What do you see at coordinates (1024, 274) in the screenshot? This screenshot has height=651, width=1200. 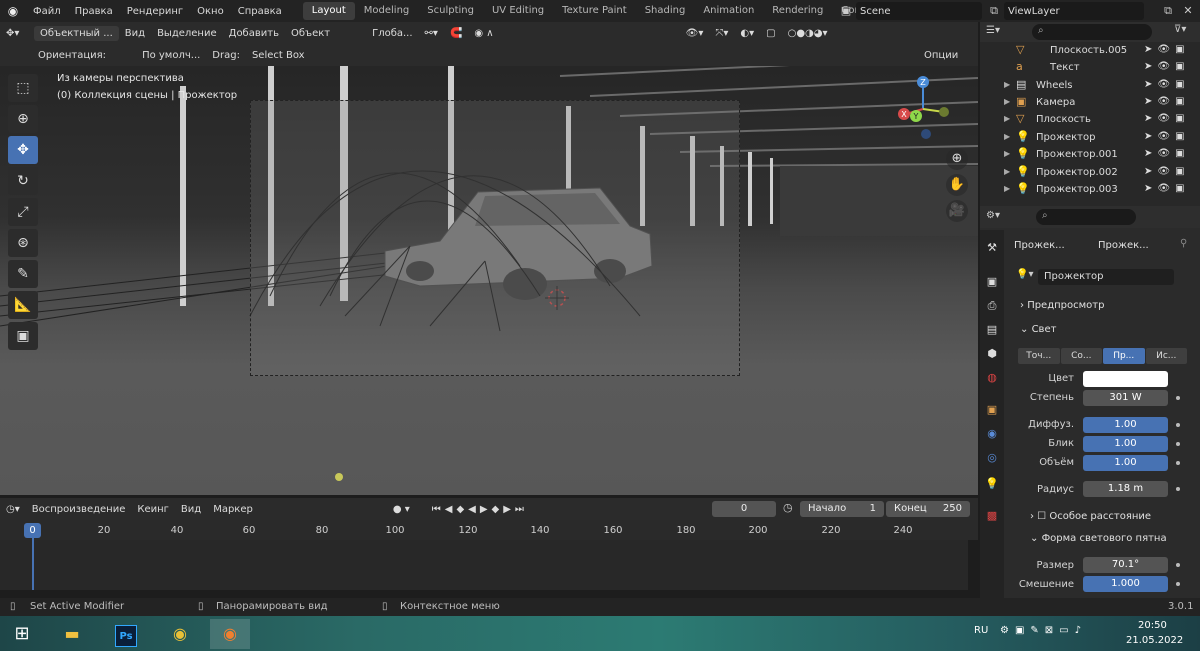 I see `light-datablock-icon: 💡▾` at bounding box center [1024, 274].